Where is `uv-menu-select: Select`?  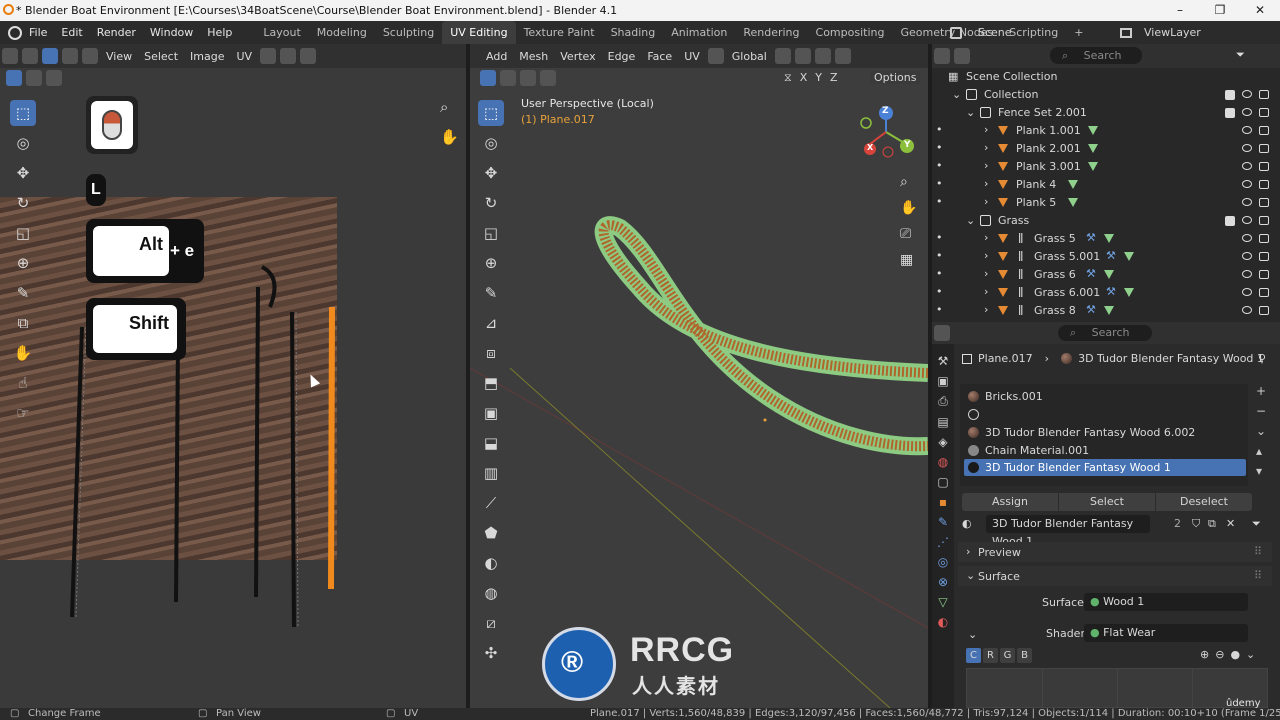
uv-menu-select: Select is located at coordinates (161, 56).